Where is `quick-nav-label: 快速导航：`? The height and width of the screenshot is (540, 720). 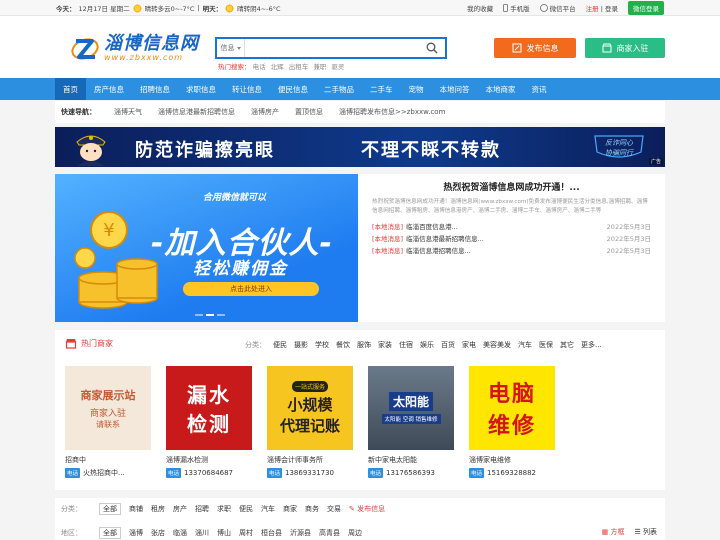 quick-nav-label: 快速导航： is located at coordinates (78, 112).